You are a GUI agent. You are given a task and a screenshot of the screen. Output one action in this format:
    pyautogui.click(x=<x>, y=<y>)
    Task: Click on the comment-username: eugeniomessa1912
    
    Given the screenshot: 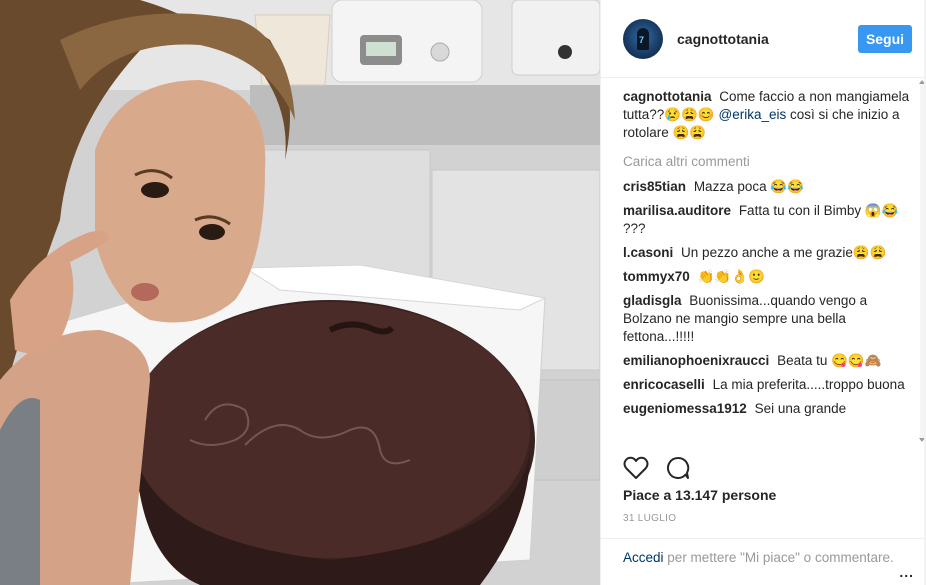 What is the action you would take?
    pyautogui.click(x=685, y=408)
    